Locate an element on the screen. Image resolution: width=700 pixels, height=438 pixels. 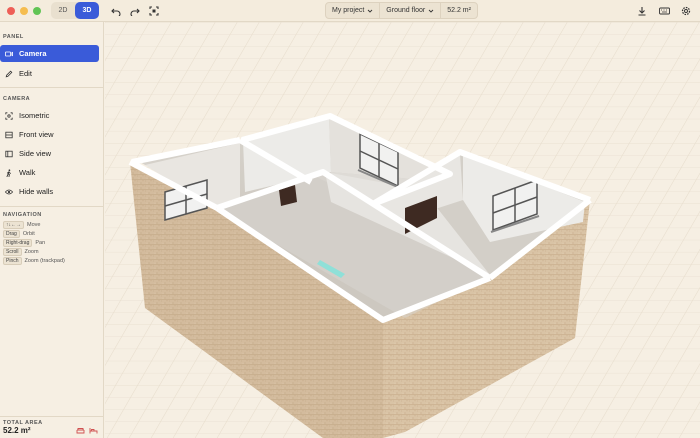
sofa-icon is located at coordinates (80, 430).